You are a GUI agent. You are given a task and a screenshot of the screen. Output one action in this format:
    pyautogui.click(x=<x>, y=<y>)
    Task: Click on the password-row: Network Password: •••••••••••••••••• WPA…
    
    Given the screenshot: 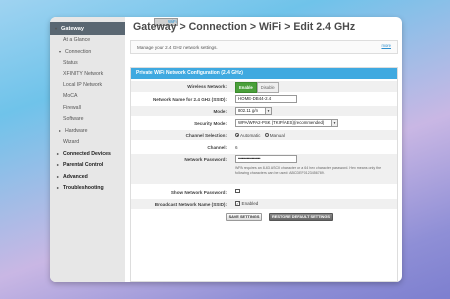 What is the action you would take?
    pyautogui.click(x=264, y=169)
    